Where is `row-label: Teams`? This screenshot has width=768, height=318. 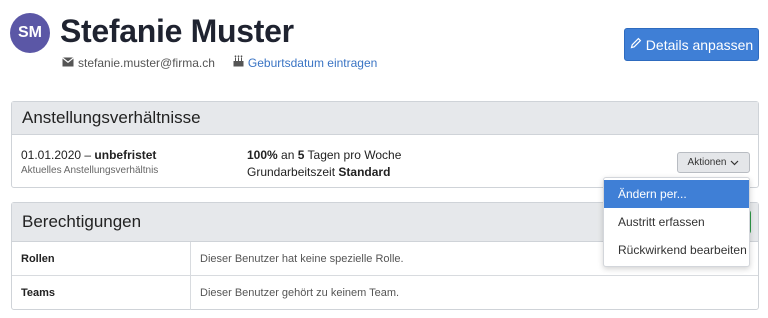
row-label: Teams is located at coordinates (101, 293).